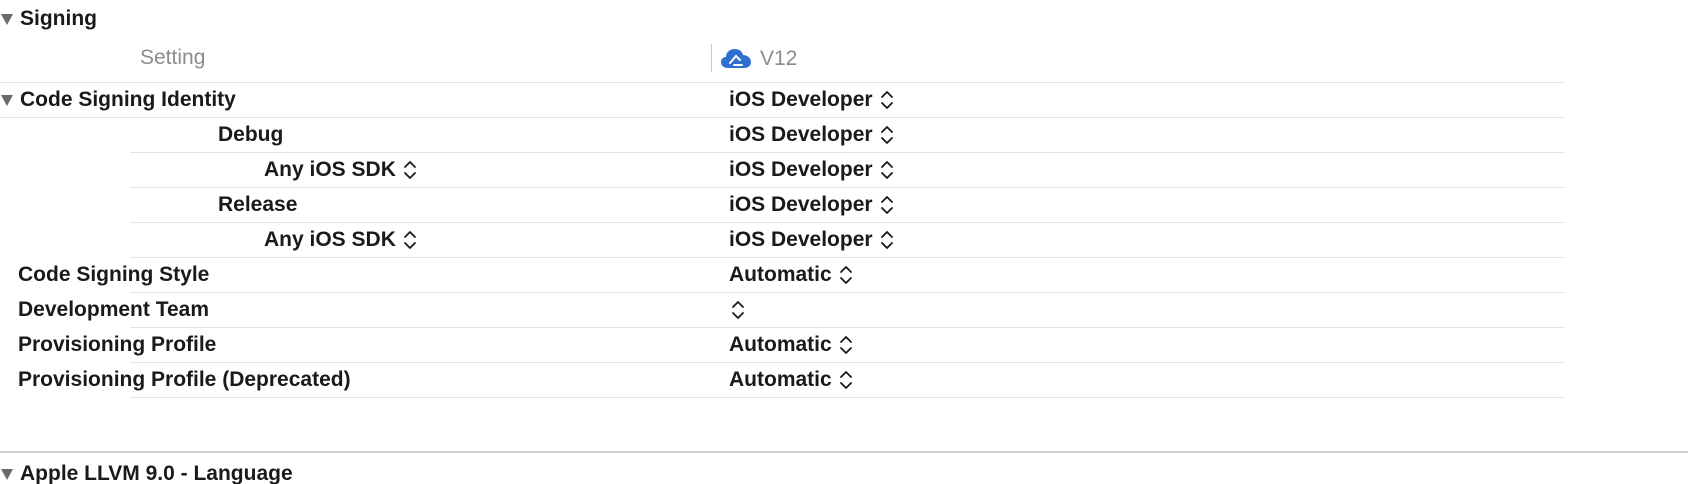  What do you see at coordinates (844, 452) in the screenshot?
I see `section-separator` at bounding box center [844, 452].